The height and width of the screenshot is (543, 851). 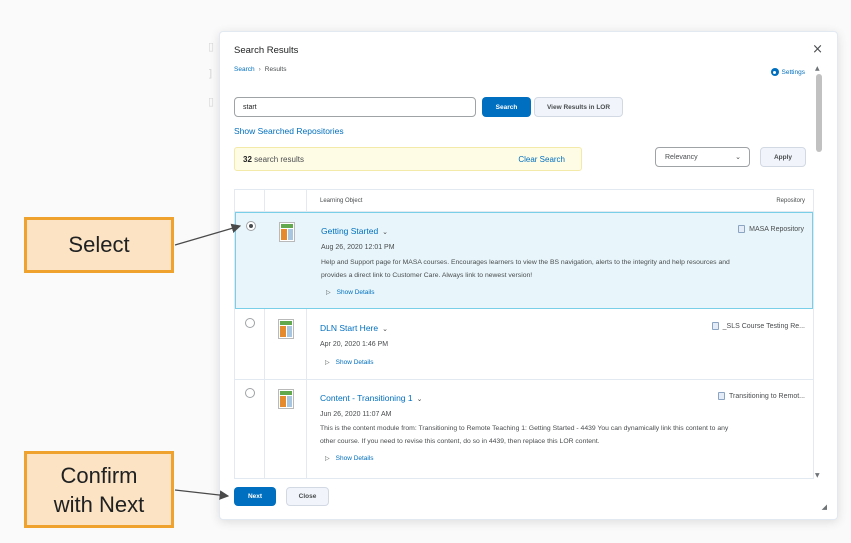 I want to click on clear-search-link: Clear Search, so click(x=541, y=159).